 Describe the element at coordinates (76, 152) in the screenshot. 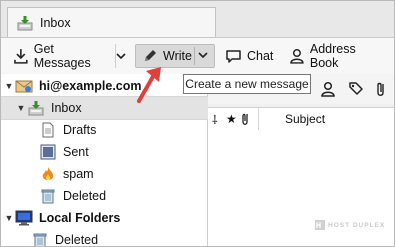

I see `sent-label: Sent` at that location.